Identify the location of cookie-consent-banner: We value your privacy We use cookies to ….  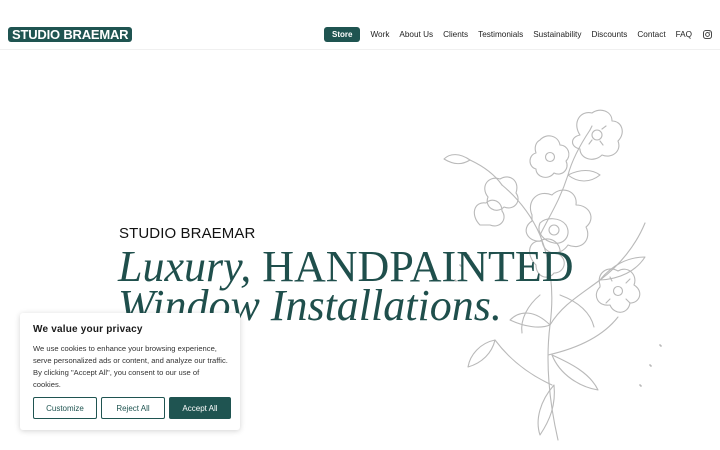
(130, 371).